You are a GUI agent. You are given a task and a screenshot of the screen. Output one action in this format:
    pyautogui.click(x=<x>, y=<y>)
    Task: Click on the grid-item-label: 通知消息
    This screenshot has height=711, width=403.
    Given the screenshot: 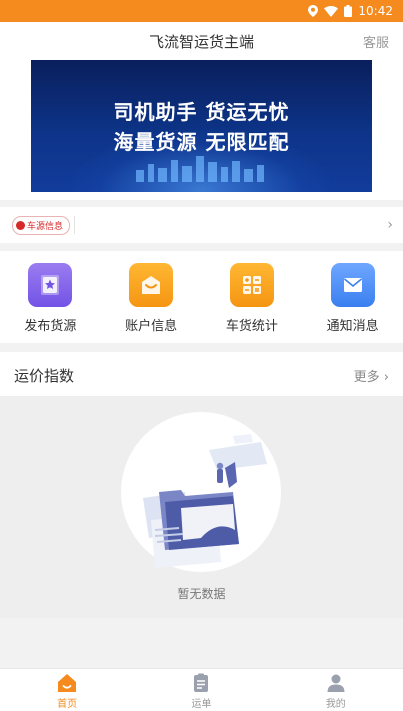 What is the action you would take?
    pyautogui.click(x=352, y=326)
    